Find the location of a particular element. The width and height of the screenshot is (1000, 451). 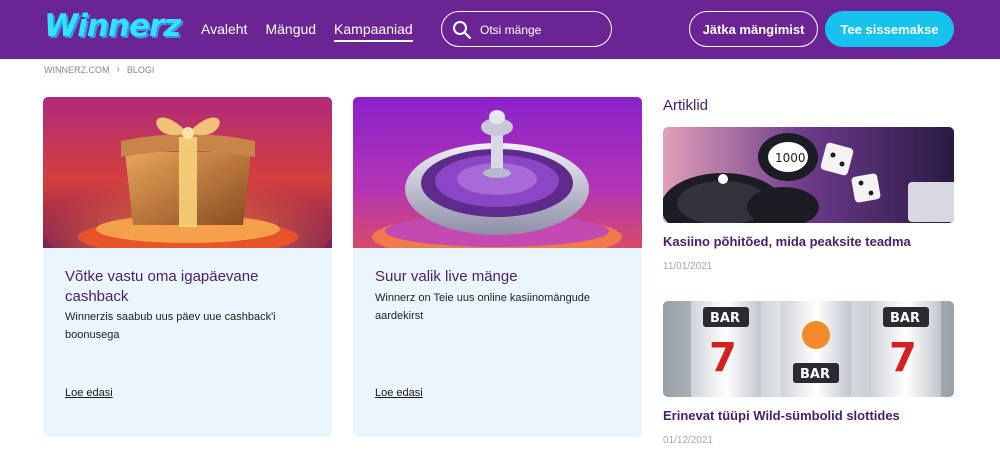

deposit-button: Tee sissemakse is located at coordinates (889, 29).